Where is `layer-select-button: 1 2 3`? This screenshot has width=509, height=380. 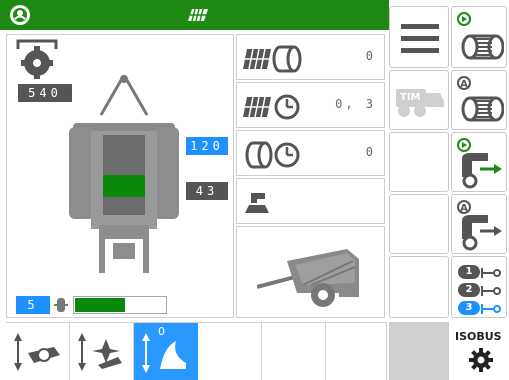
layer-select-button: 1 2 3 is located at coordinates (479, 287).